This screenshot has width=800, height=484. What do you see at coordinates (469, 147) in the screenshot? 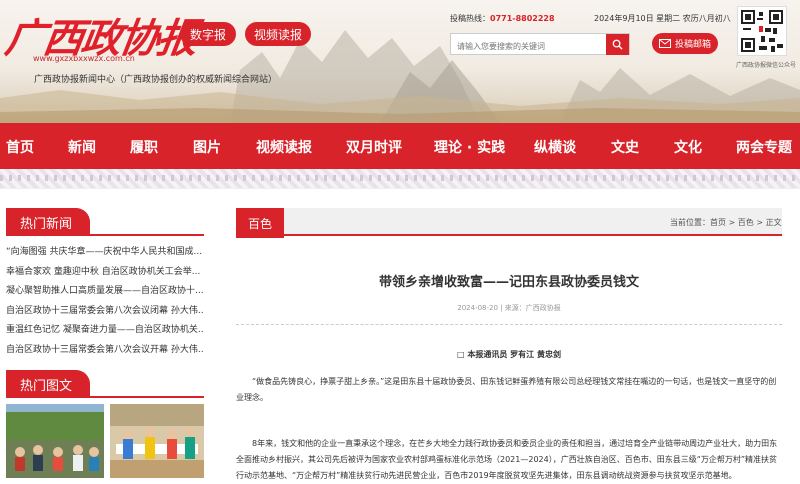
I see `nav-theory: 理论 · 实践` at bounding box center [469, 147].